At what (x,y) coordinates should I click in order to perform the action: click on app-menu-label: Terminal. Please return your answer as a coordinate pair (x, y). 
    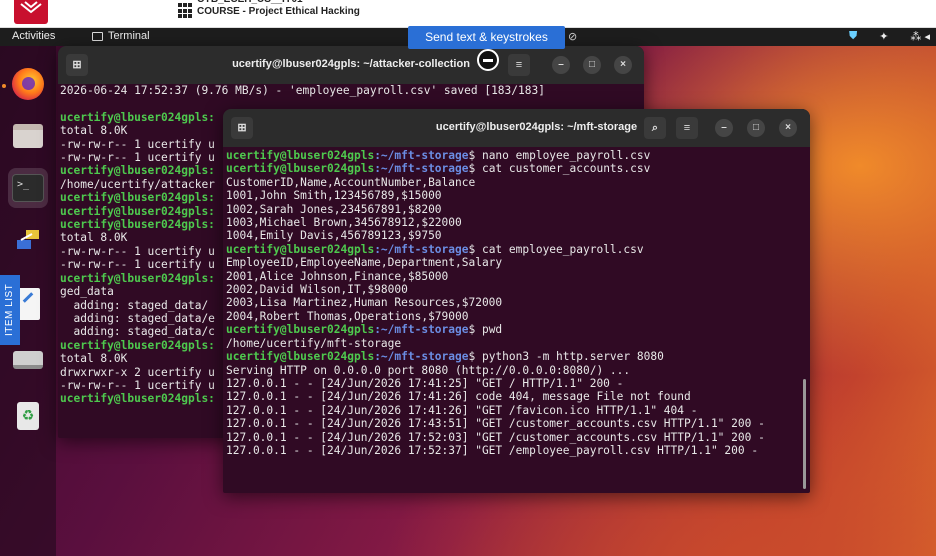
    Looking at the image, I should click on (129, 36).